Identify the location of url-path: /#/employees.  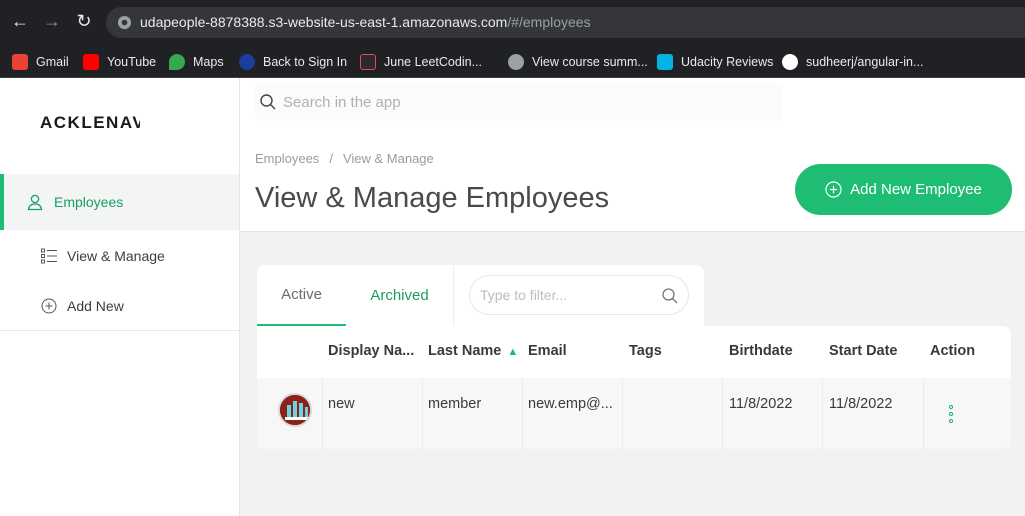
(549, 22).